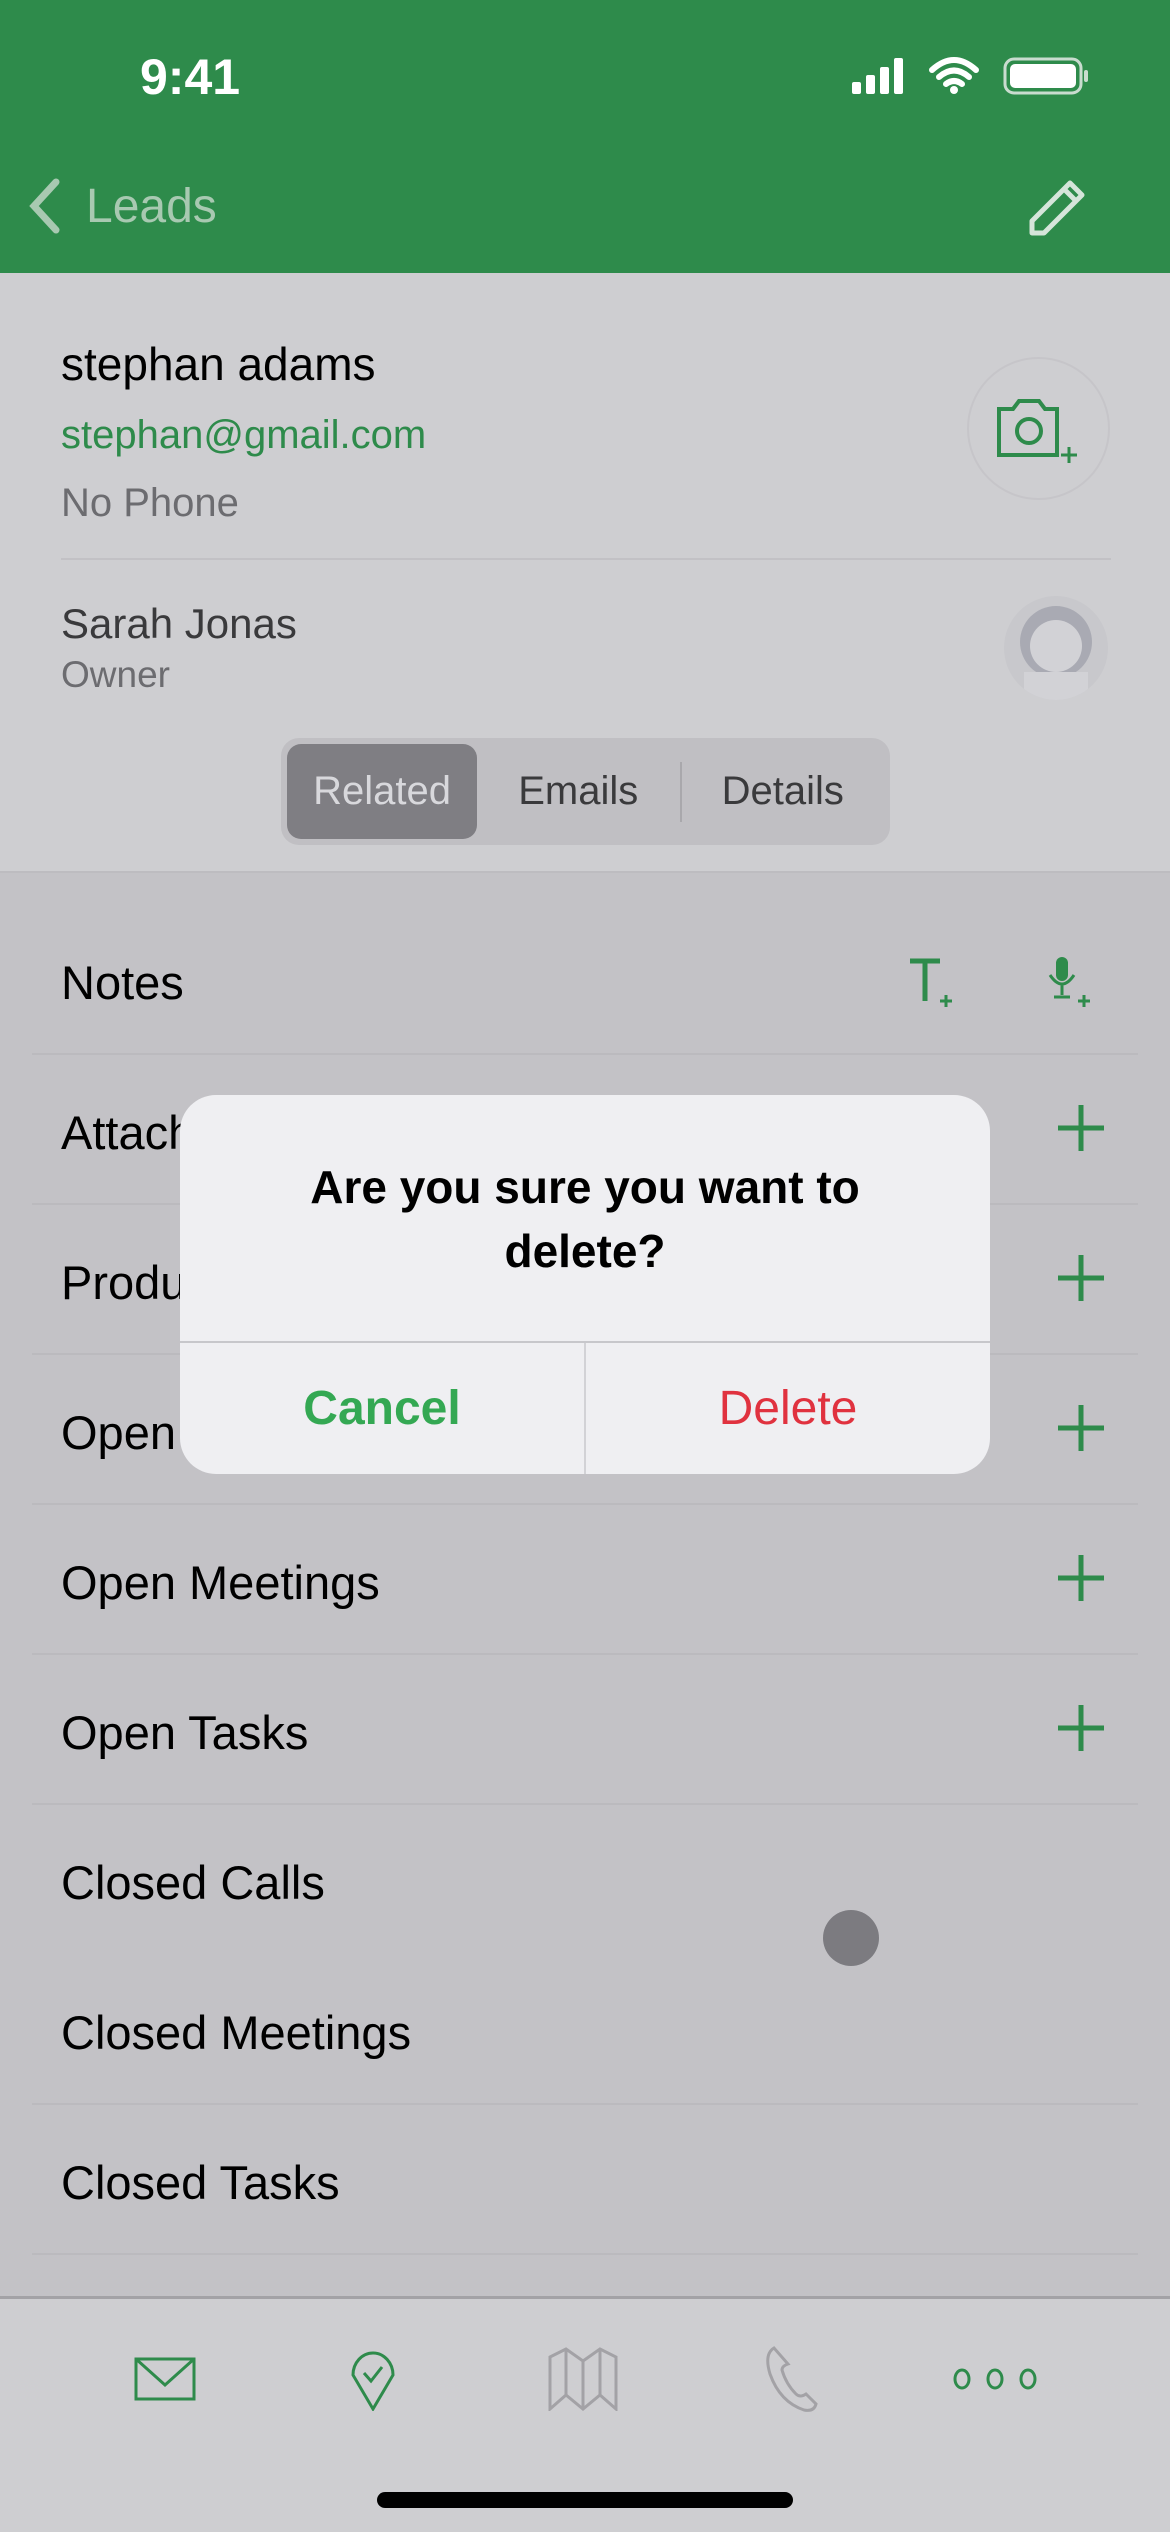  I want to click on voice-note-icon, so click(1071, 982).